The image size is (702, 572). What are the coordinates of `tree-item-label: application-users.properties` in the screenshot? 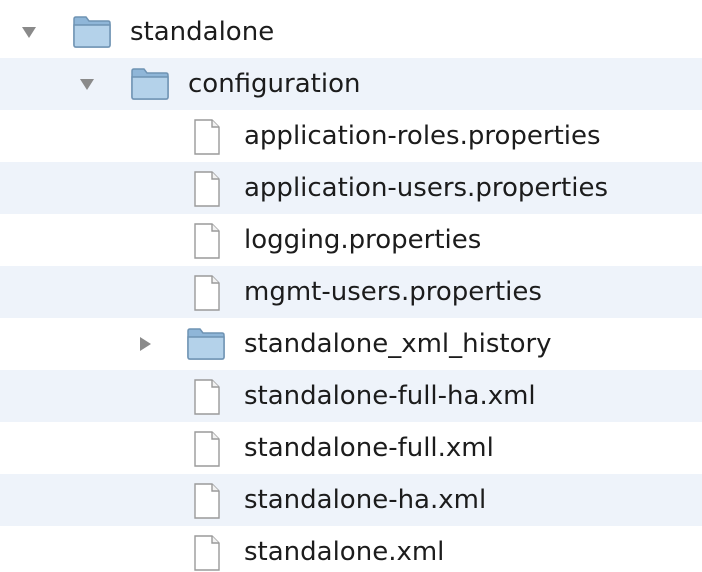 It's located at (426, 188).